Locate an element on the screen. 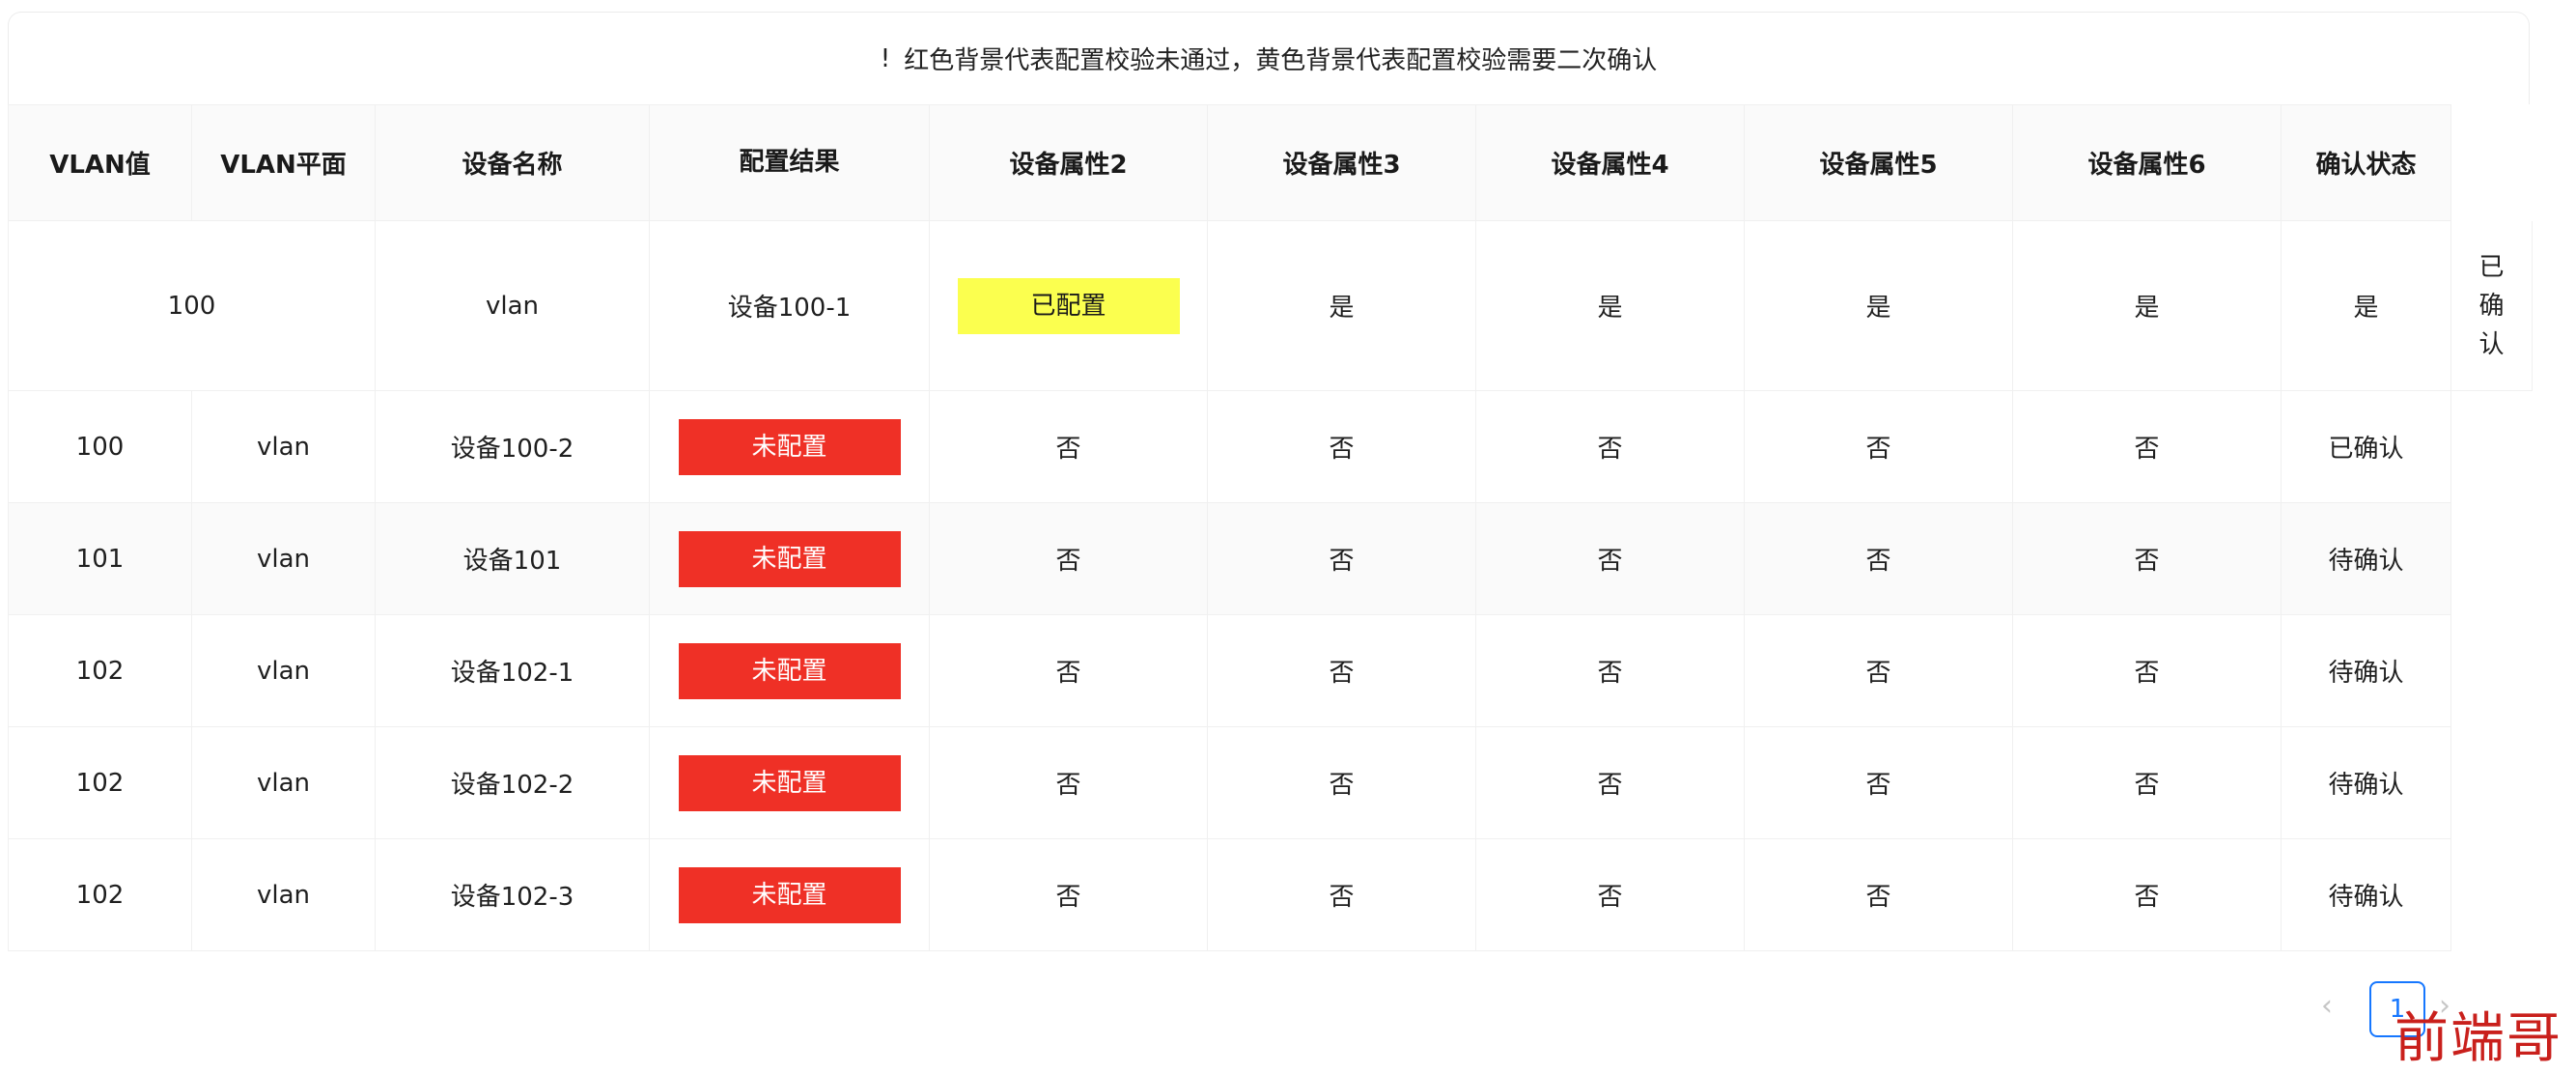 The image size is (2576, 1073). extra-status-text: 已确认 is located at coordinates (2492, 305).